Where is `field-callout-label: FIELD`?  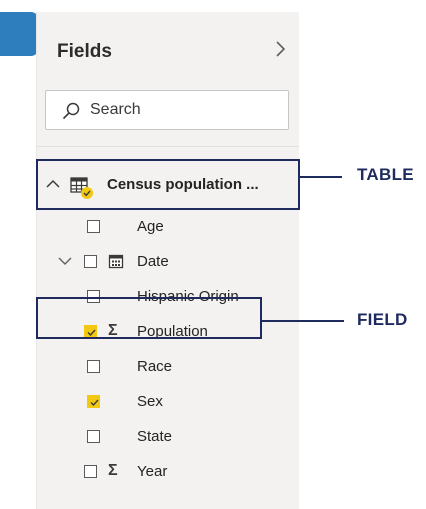 field-callout-label: FIELD is located at coordinates (382, 319).